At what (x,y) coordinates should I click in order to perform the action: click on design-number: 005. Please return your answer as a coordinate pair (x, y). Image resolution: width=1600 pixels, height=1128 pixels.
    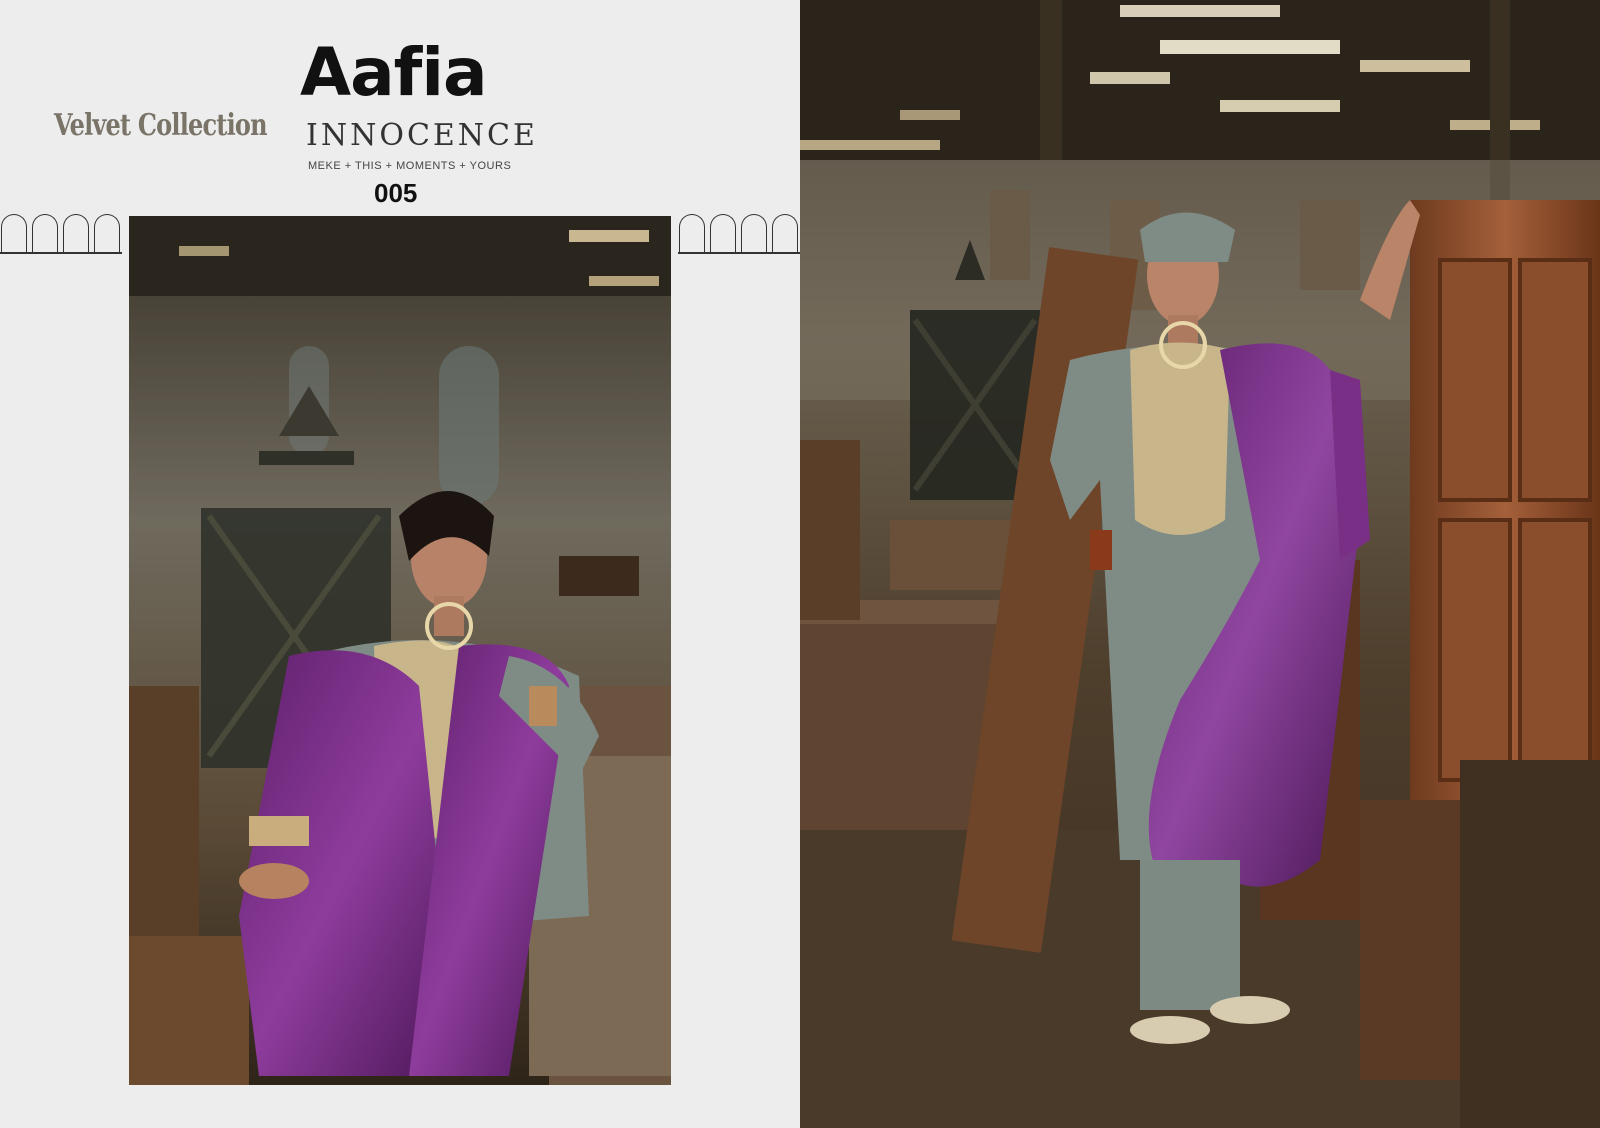
    Looking at the image, I should click on (396, 193).